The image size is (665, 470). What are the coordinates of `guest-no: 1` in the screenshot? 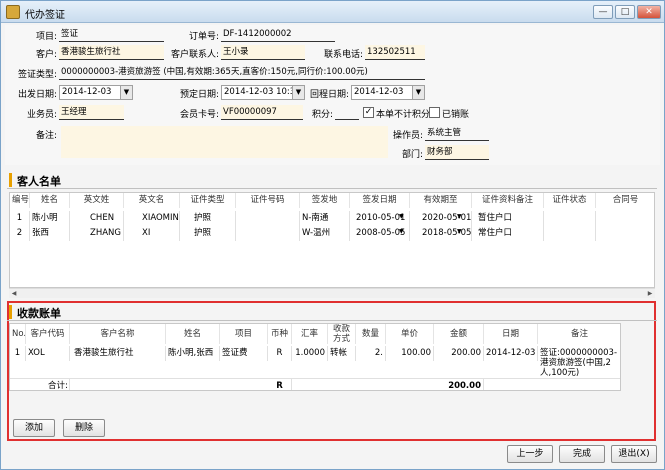 It's located at (20, 218).